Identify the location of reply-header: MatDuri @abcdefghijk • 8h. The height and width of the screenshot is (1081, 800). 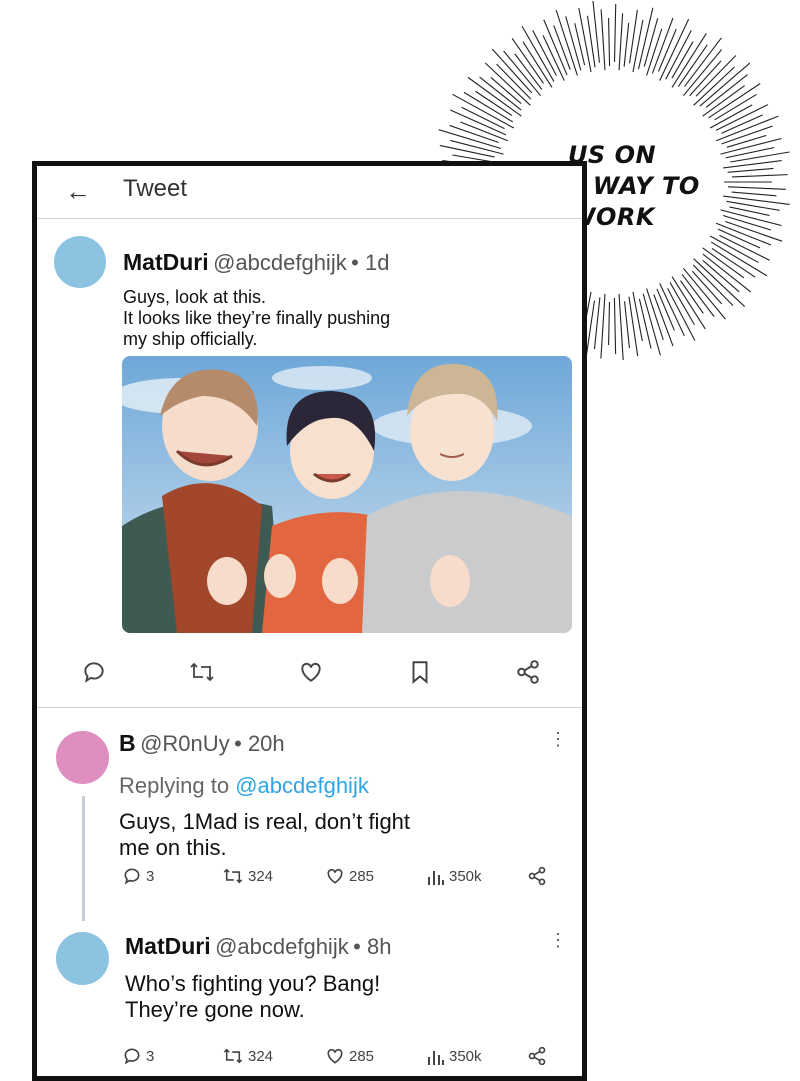
(258, 946).